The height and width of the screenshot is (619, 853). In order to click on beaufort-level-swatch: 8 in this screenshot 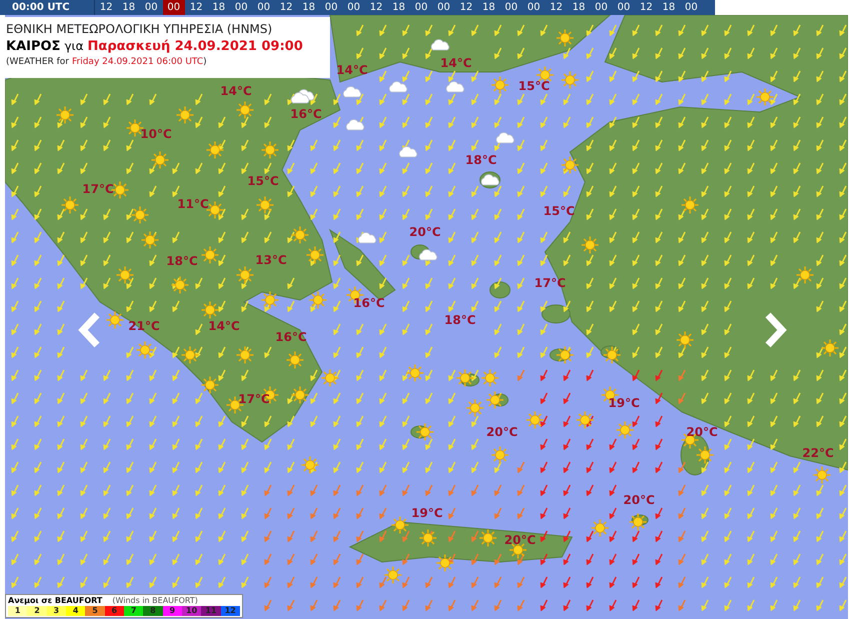, I will do `click(153, 611)`.